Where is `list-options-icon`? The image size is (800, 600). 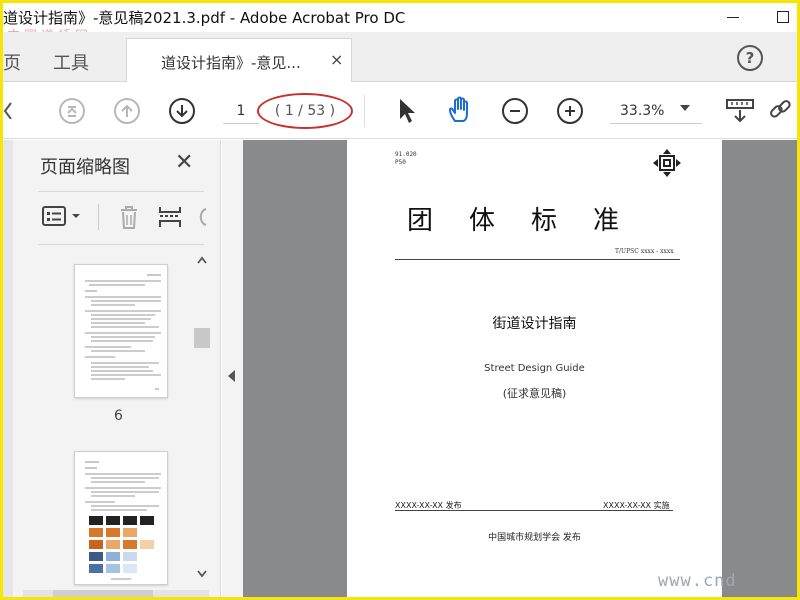 list-options-icon is located at coordinates (61, 216).